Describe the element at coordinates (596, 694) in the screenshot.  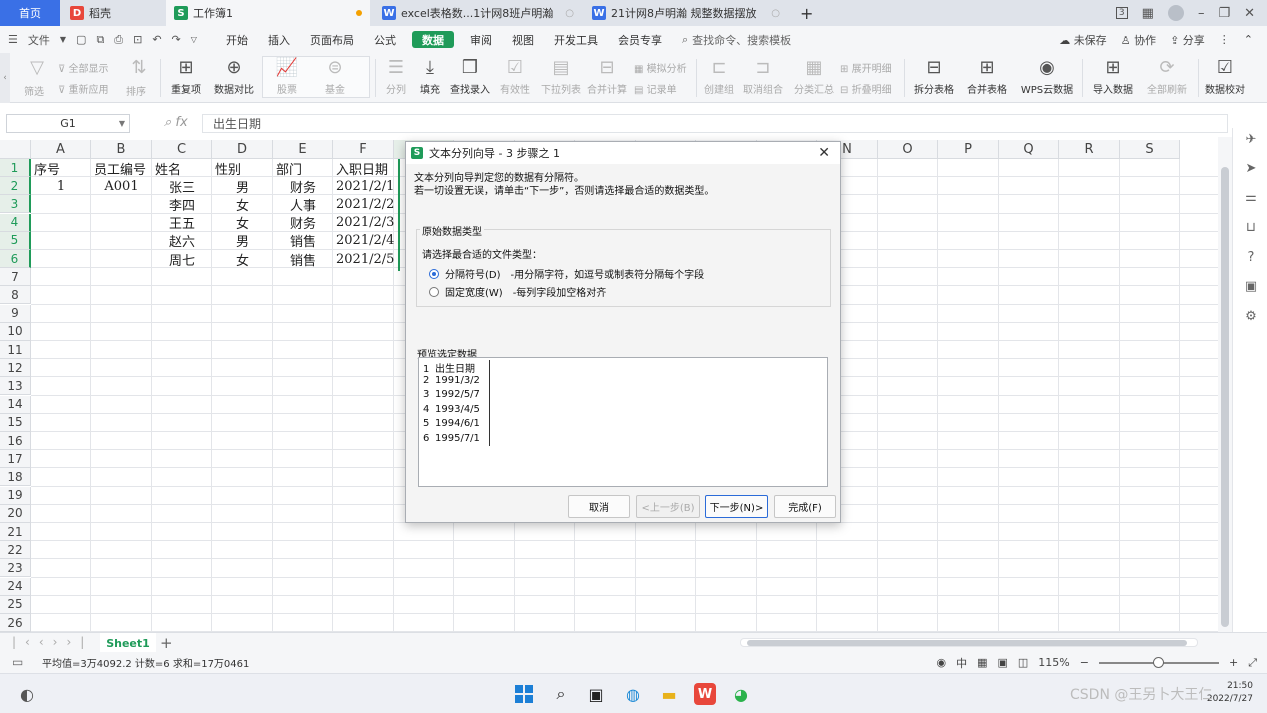
I see `task-view-icon: ▣` at that location.